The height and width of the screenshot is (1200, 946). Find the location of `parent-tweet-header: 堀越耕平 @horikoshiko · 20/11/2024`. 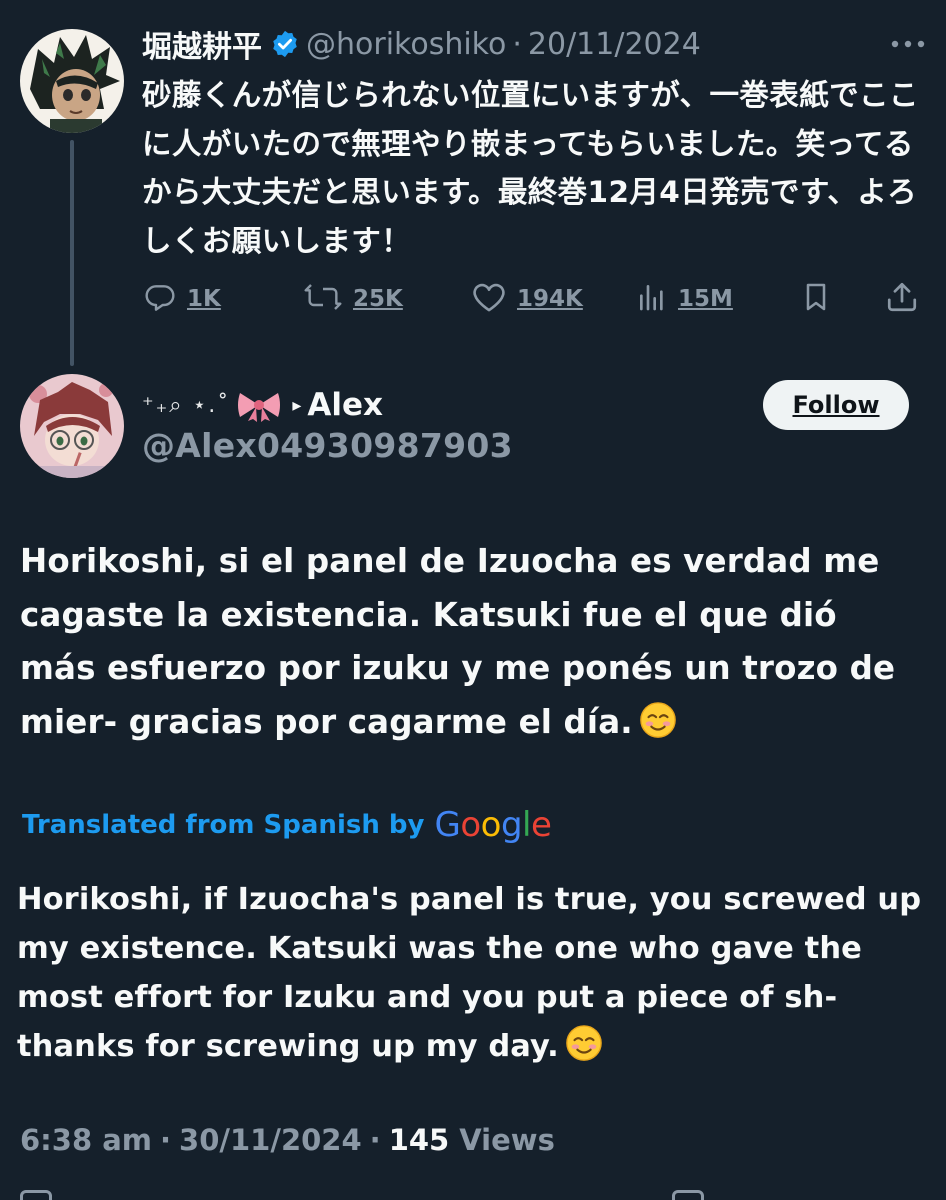

parent-tweet-header: 堀越耕平 @horikoshiko · 20/11/2024 is located at coordinates (421, 44).